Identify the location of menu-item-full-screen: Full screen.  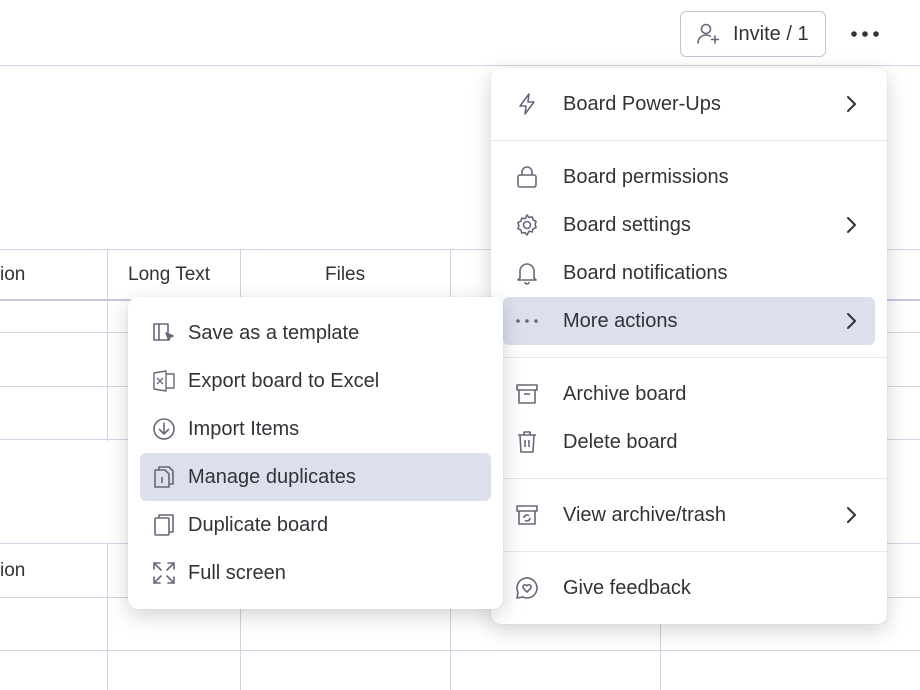
(315, 573).